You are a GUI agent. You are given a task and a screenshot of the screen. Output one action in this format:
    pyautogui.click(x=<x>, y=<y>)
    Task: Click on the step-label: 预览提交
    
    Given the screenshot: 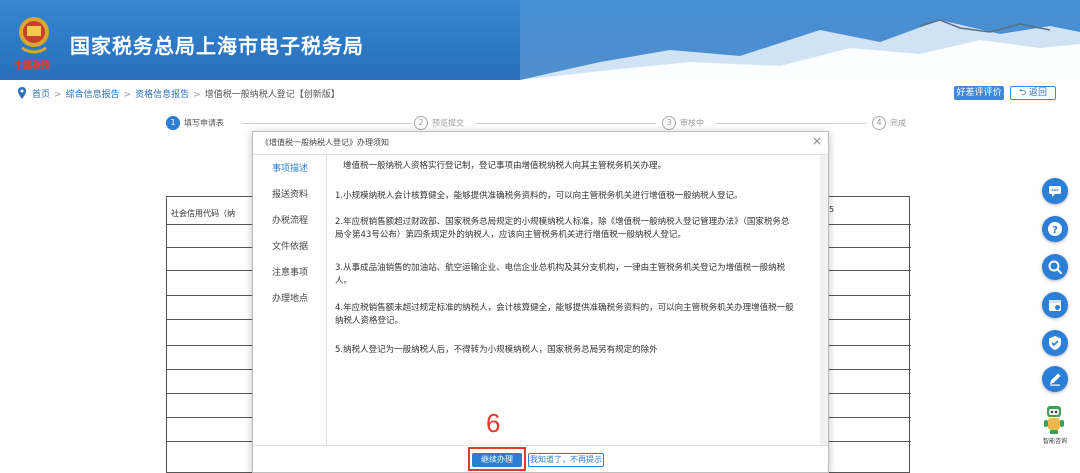 What is the action you would take?
    pyautogui.click(x=448, y=123)
    